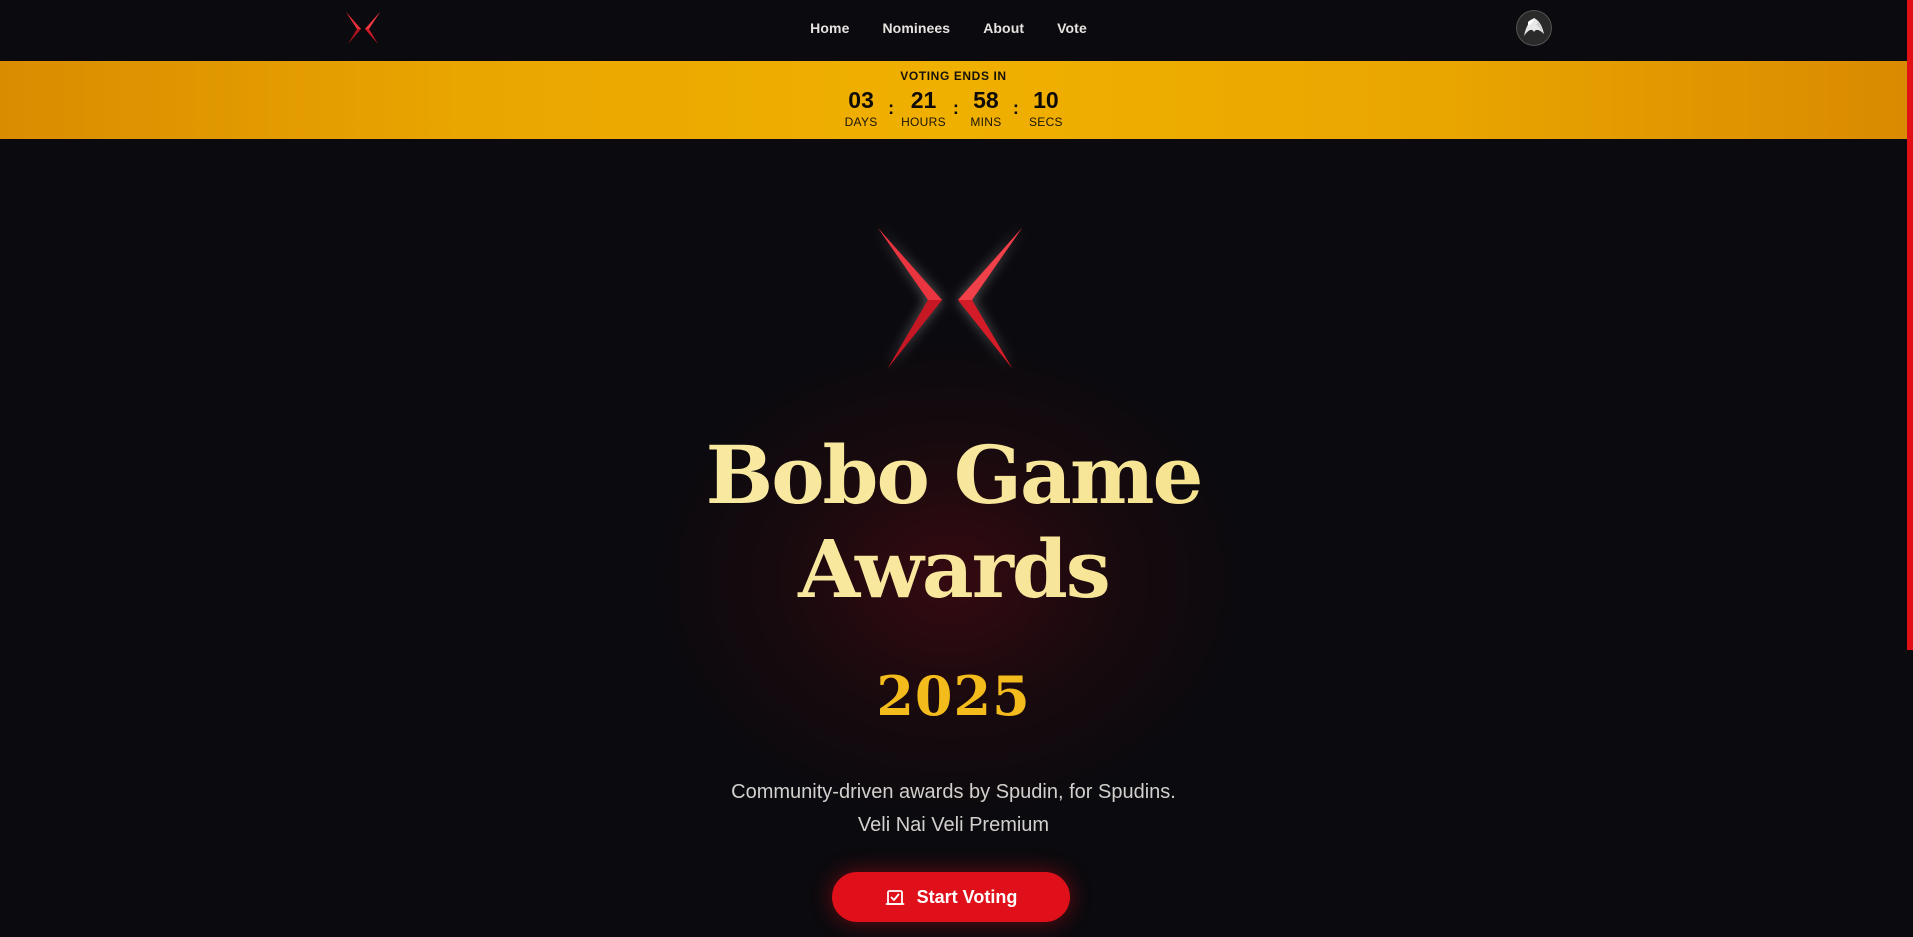  Describe the element at coordinates (953, 76) in the screenshot. I see `countdown-title: VOTING ENDS IN` at that location.